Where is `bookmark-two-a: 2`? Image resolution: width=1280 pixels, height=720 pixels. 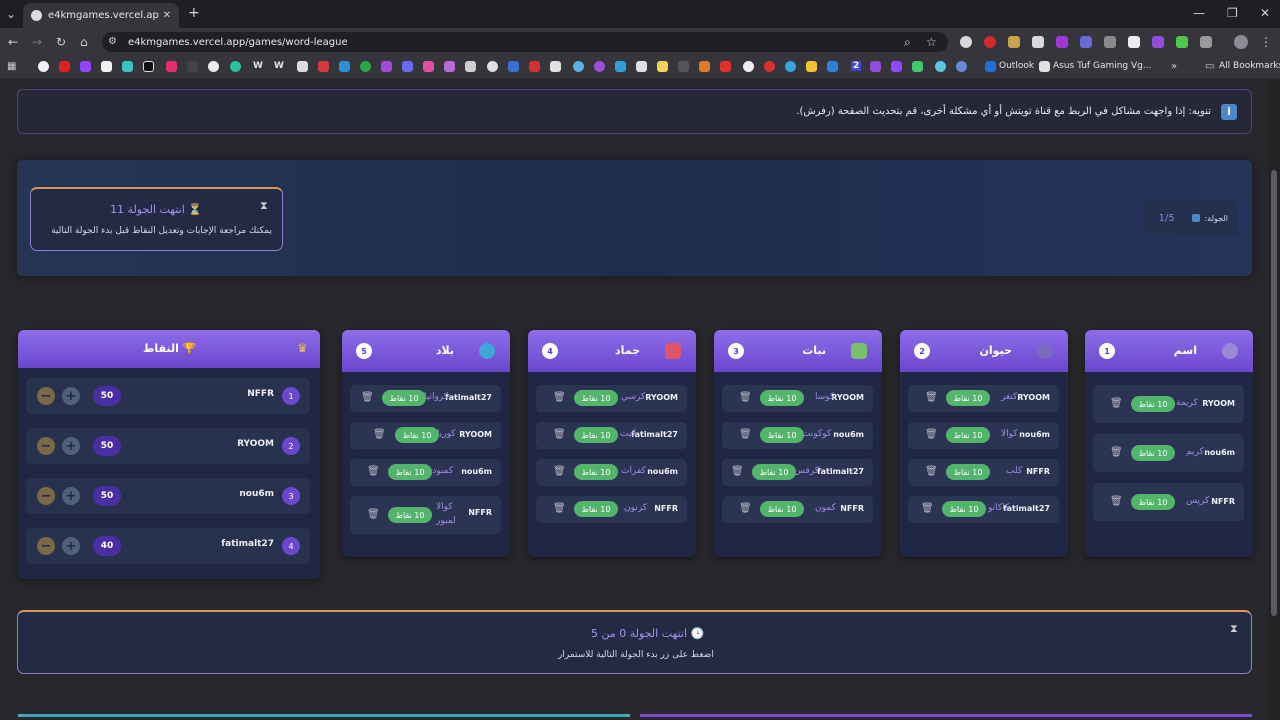
bookmark-two-a: 2 is located at coordinates (856, 66).